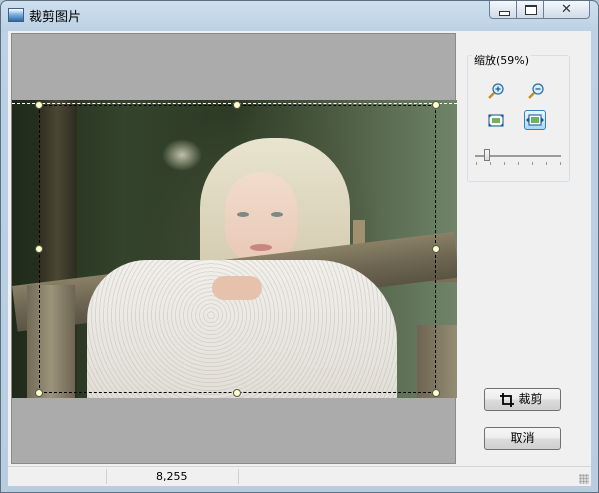 Image resolution: width=599 pixels, height=493 pixels. What do you see at coordinates (39, 393) in the screenshot?
I see `crop-handle-bottom-left` at bounding box center [39, 393].